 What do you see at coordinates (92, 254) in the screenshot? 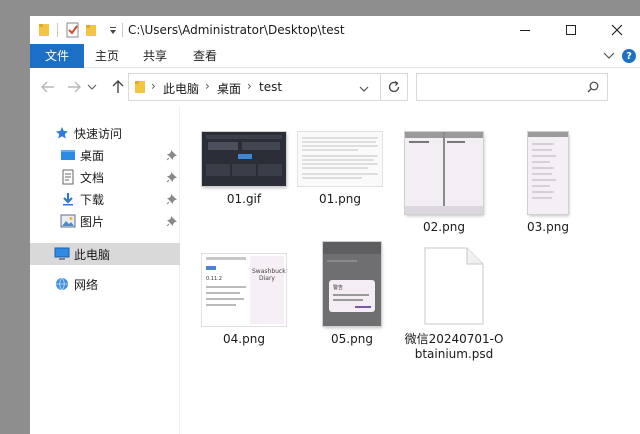
I see `nav-this-pc-label: 此电脑` at bounding box center [92, 254].